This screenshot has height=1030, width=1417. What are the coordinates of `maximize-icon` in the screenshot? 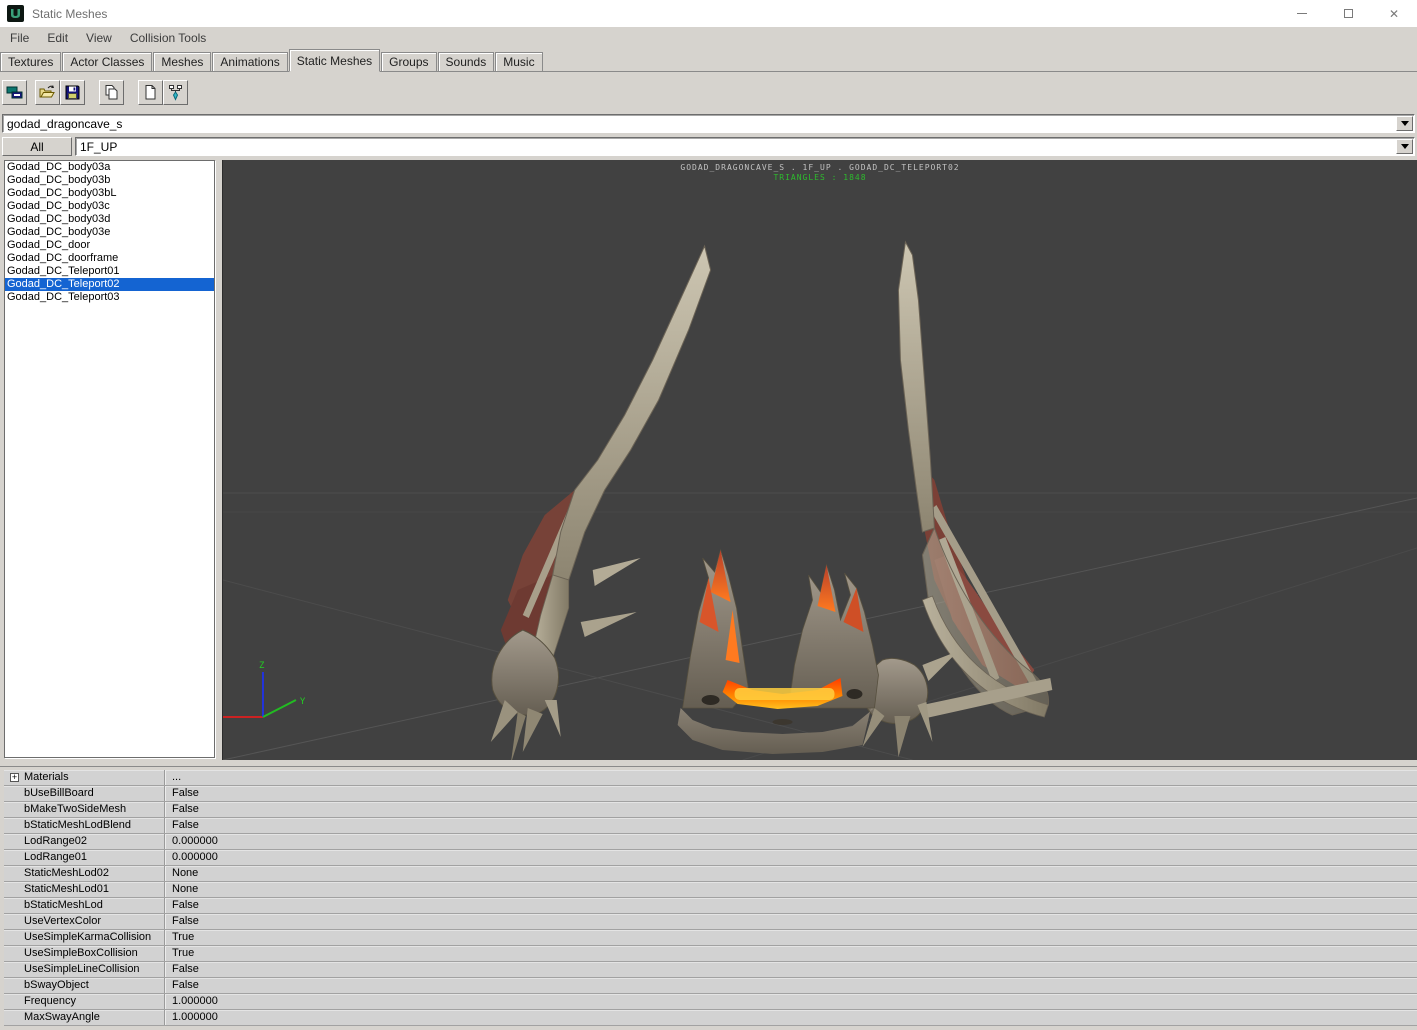 It's located at (1348, 13).